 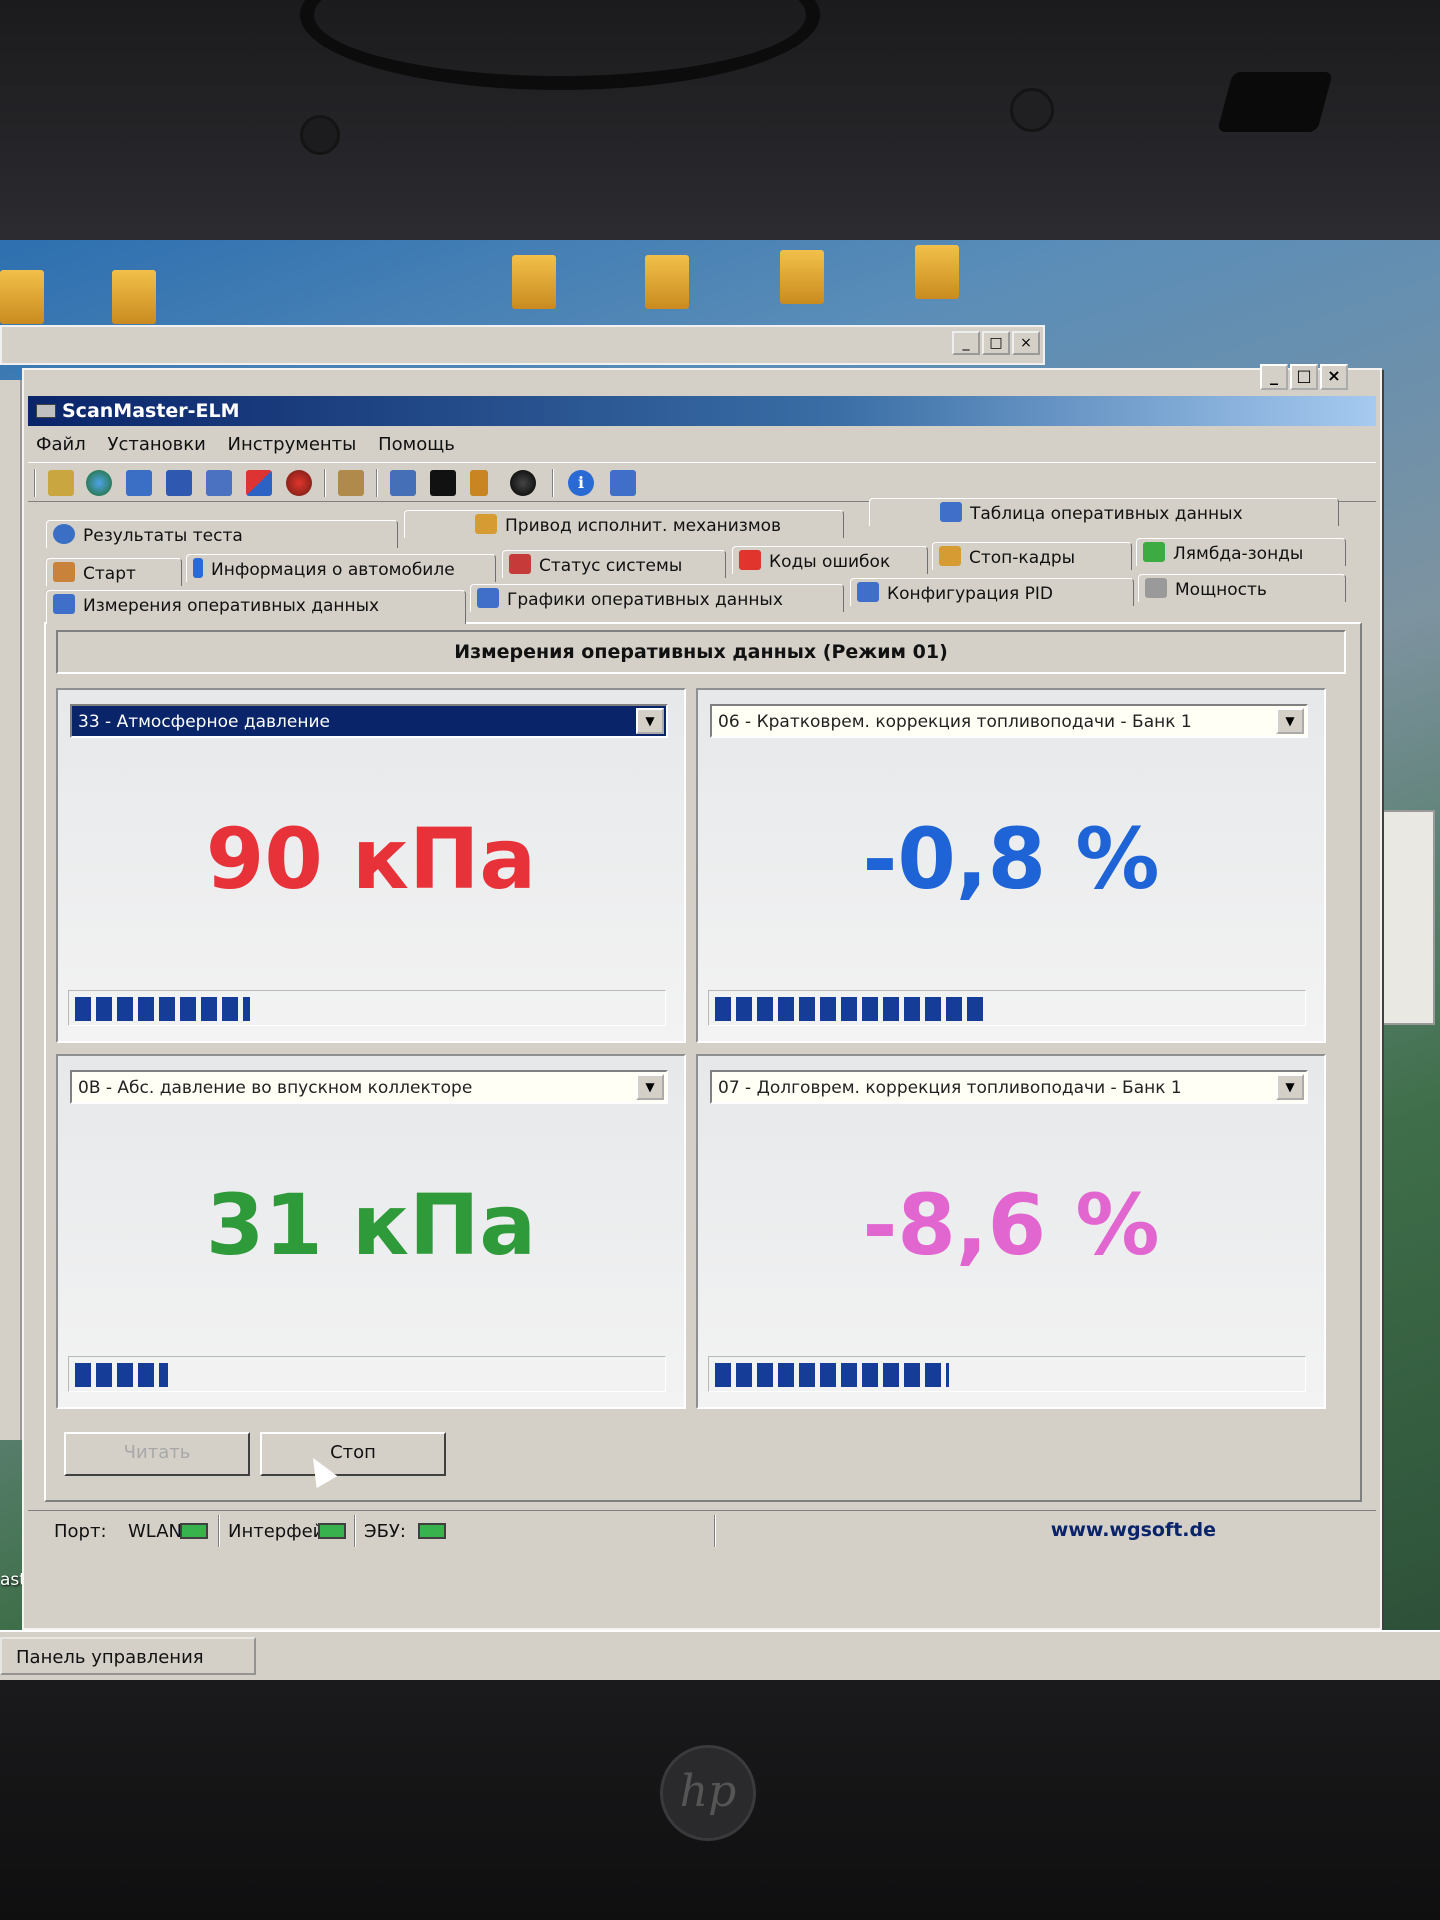 What do you see at coordinates (369, 721) in the screenshot?
I see `pid-select: 33 - Атмосферное давление ▼` at bounding box center [369, 721].